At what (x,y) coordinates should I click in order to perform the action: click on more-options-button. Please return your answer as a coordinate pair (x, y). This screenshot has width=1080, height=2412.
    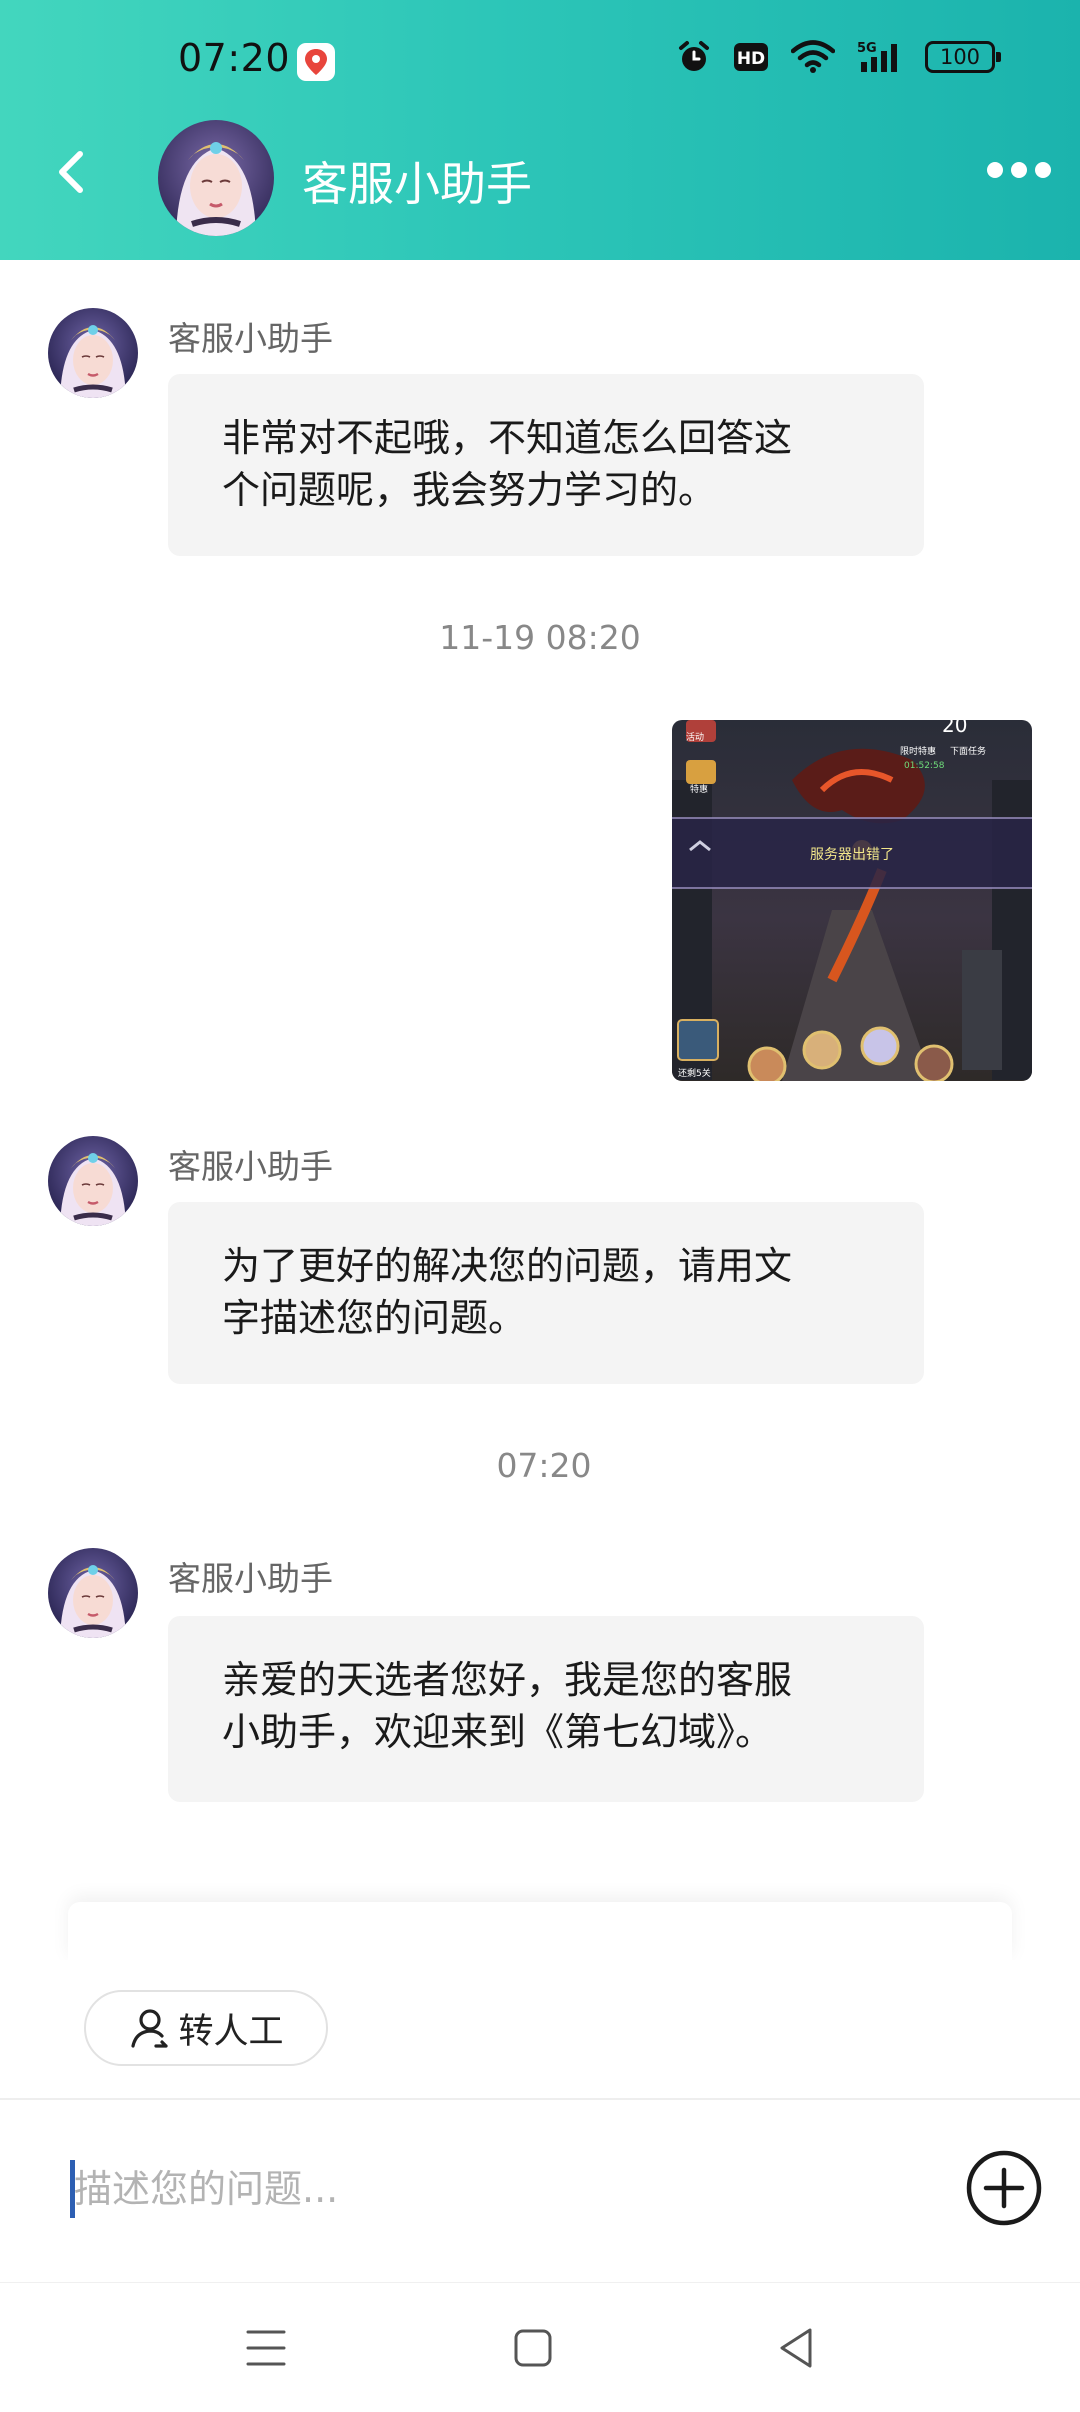
    Looking at the image, I should click on (1019, 170).